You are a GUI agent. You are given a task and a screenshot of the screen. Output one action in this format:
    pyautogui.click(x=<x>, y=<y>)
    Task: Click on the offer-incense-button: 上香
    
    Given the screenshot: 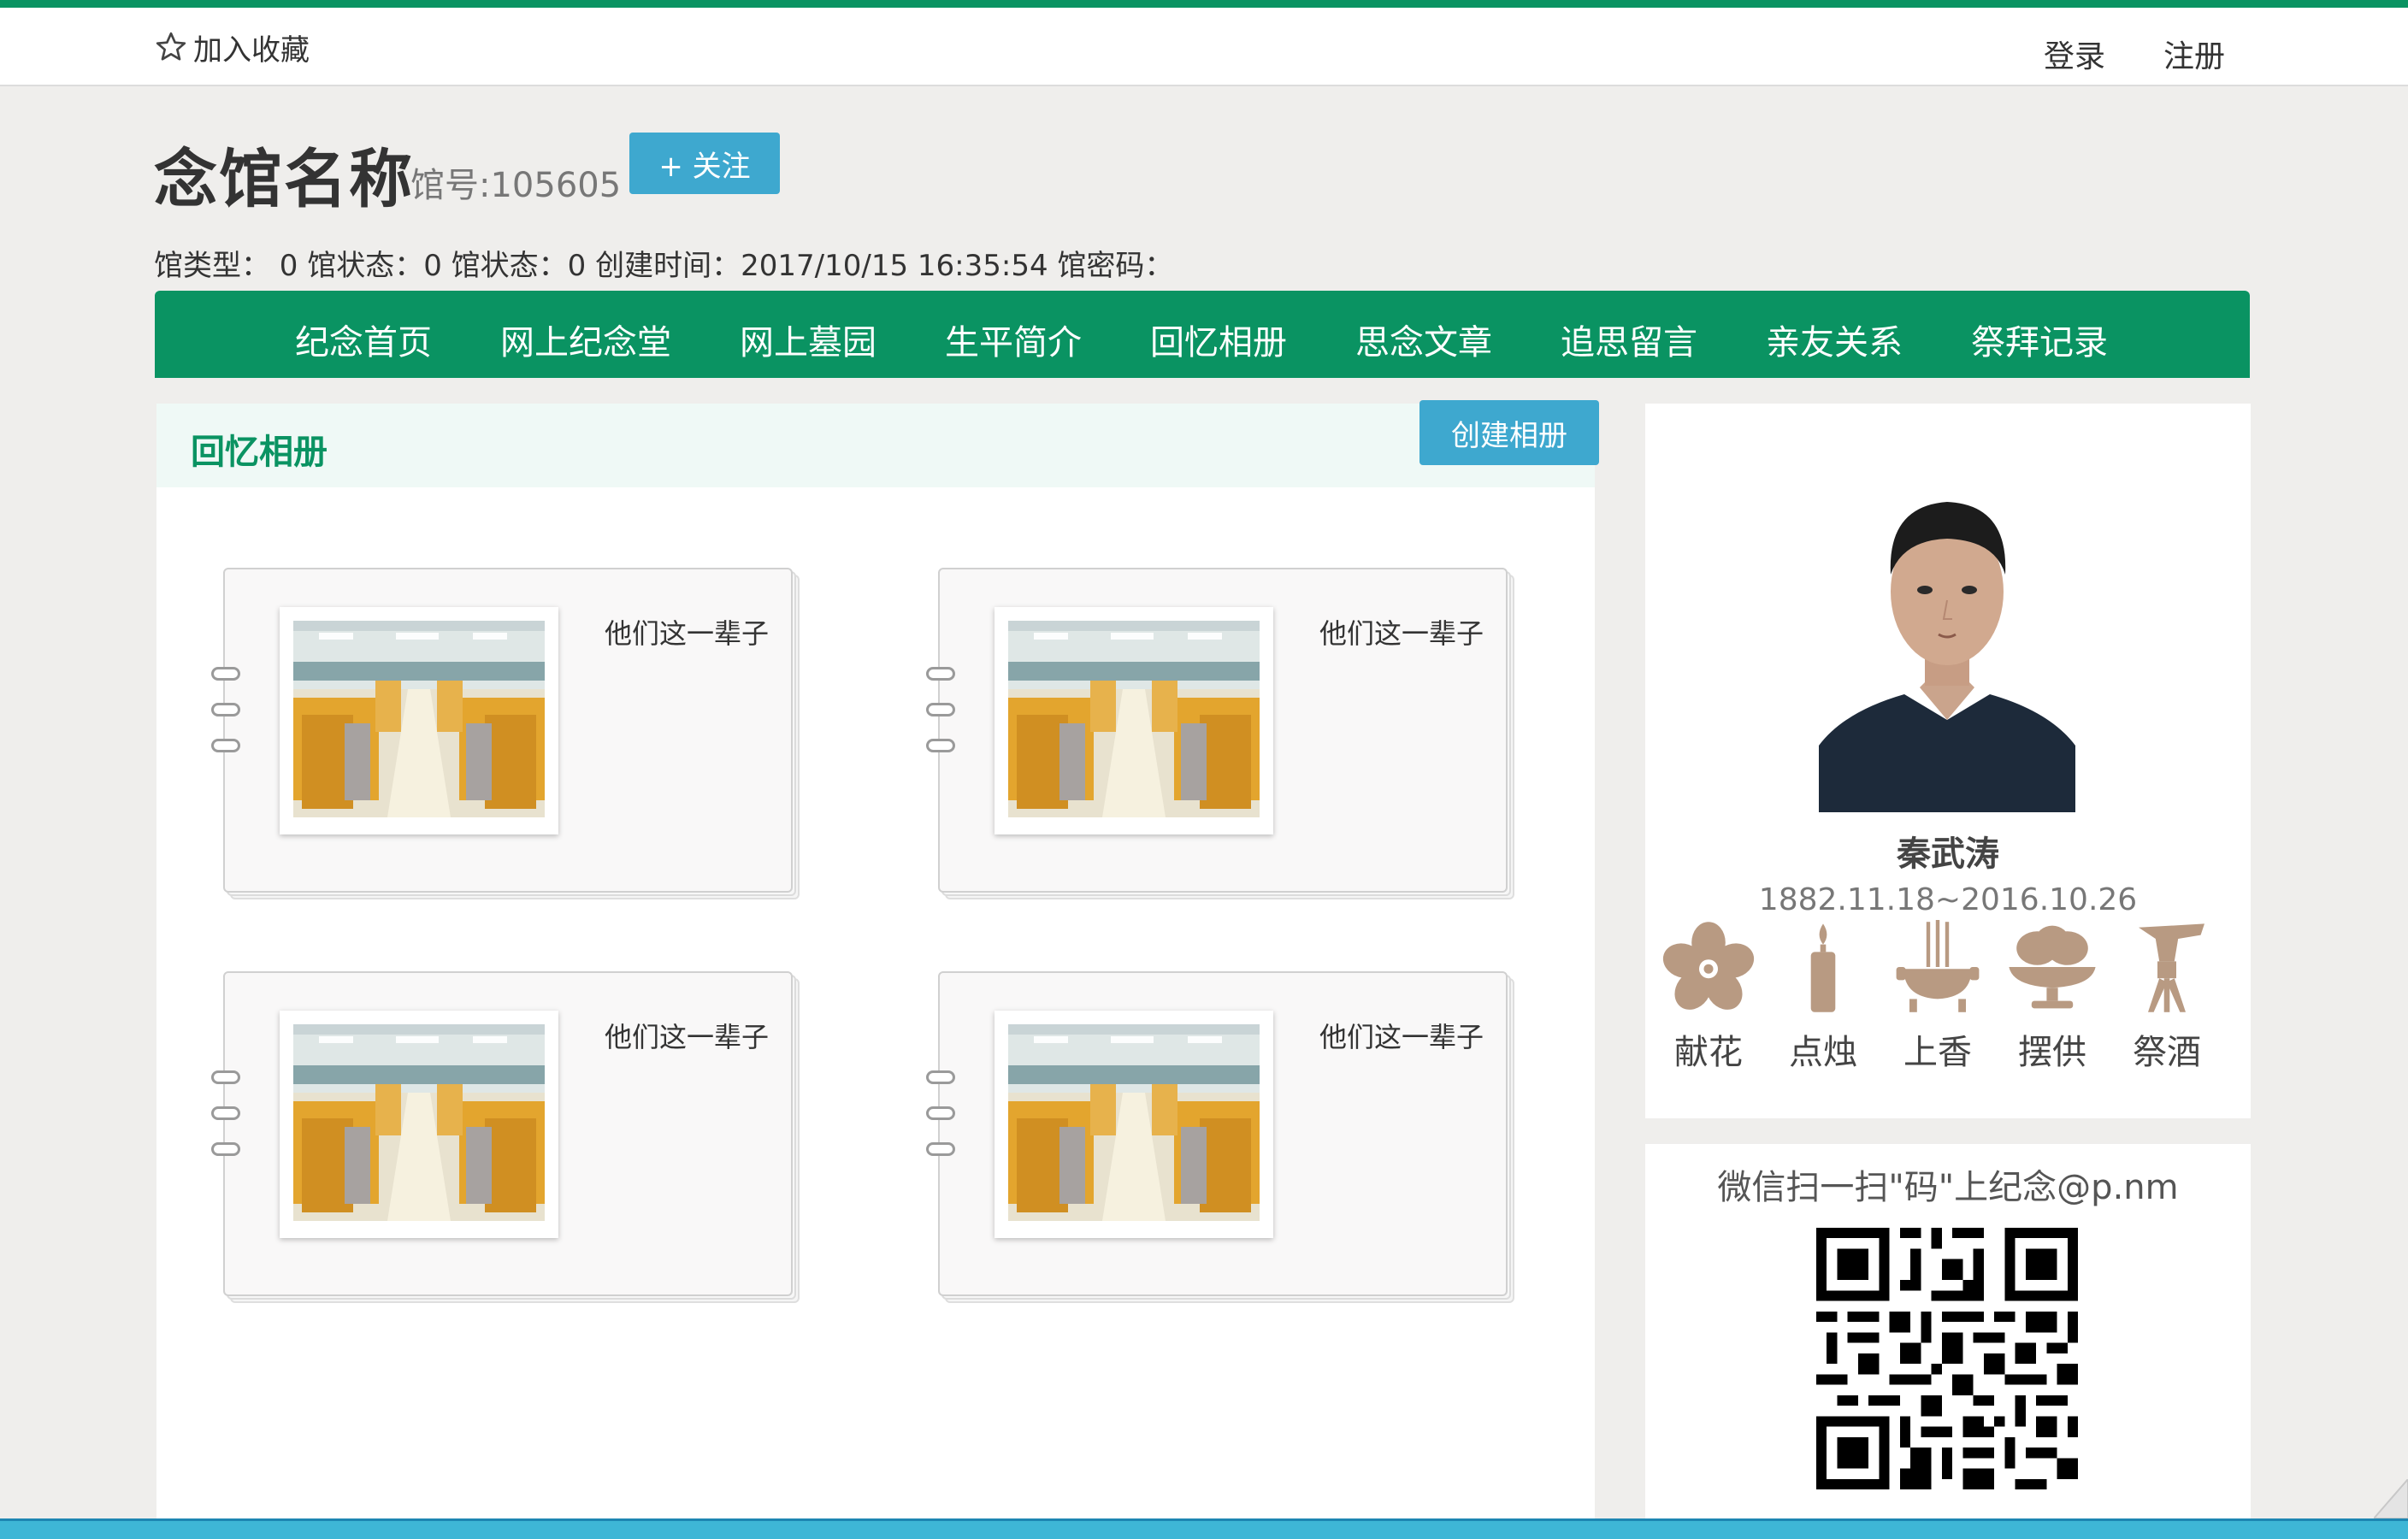 What is the action you would take?
    pyautogui.click(x=1937, y=997)
    